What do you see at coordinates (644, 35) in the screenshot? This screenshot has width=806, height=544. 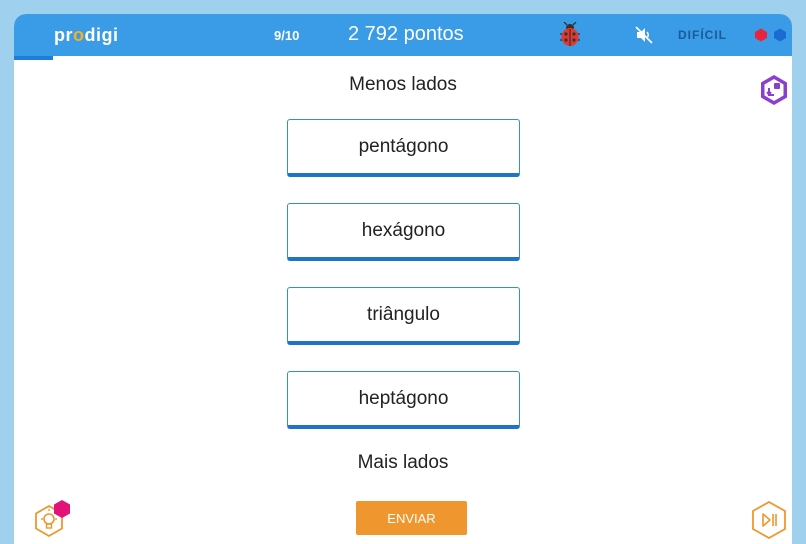 I see `mute-icon` at bounding box center [644, 35].